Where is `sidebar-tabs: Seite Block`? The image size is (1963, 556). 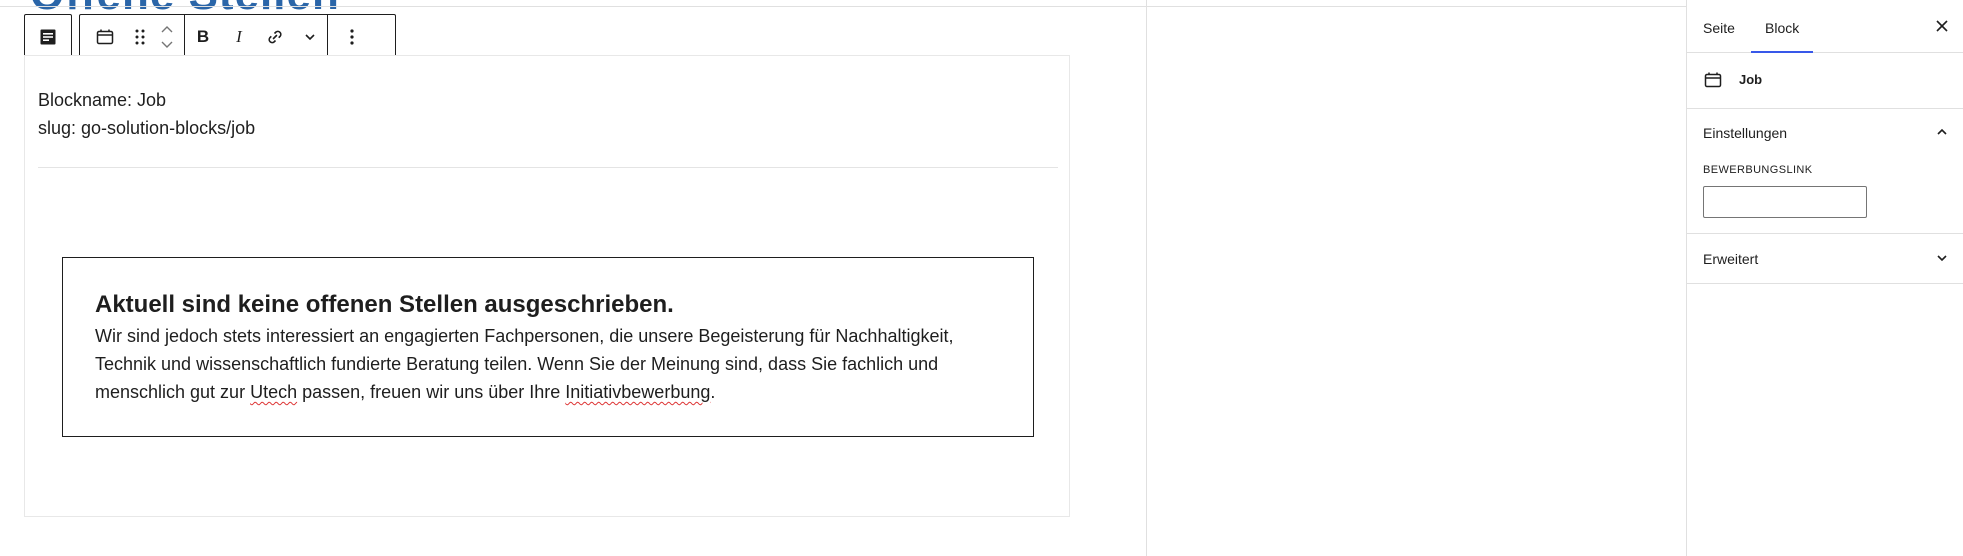
sidebar-tabs: Seite Block is located at coordinates (1825, 26).